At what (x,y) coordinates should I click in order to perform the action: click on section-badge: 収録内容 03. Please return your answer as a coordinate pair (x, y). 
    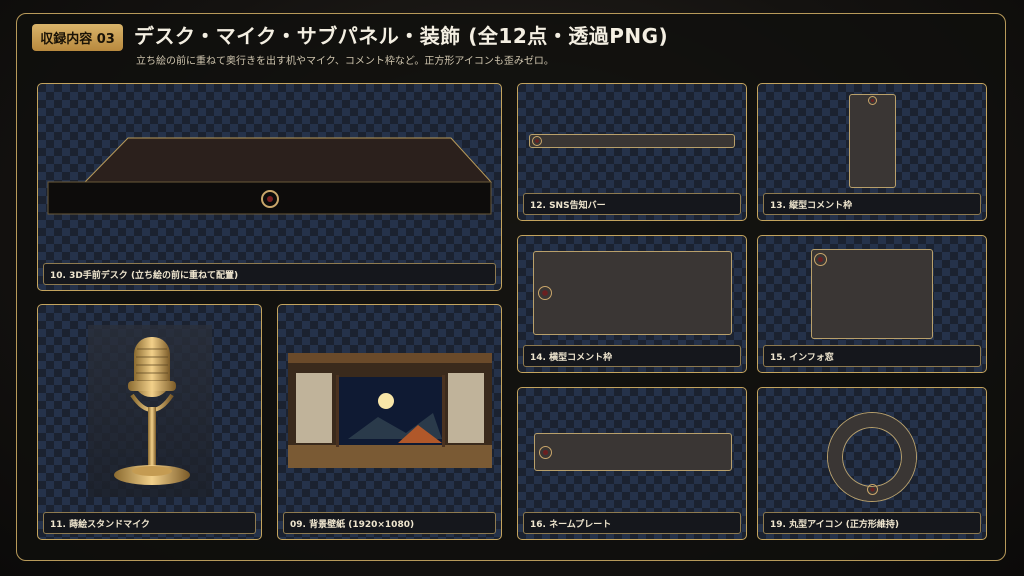
    Looking at the image, I should click on (77, 37).